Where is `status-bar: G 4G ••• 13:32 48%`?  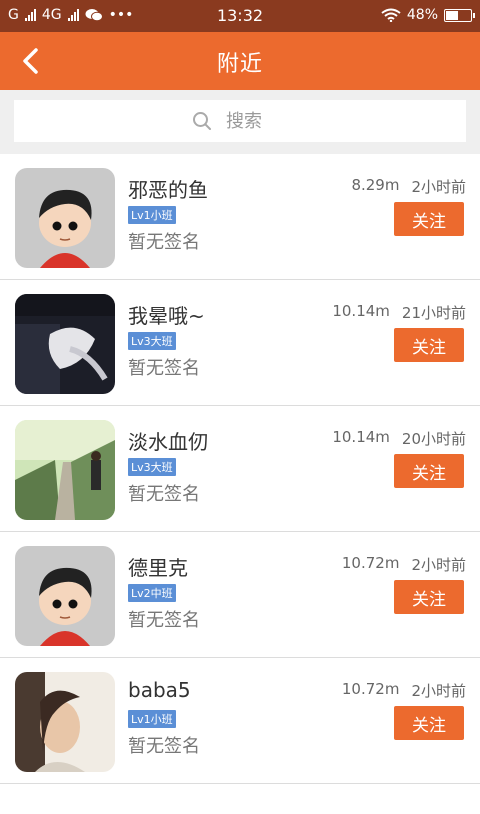
status-bar: G 4G ••• 13:32 48% is located at coordinates (240, 16).